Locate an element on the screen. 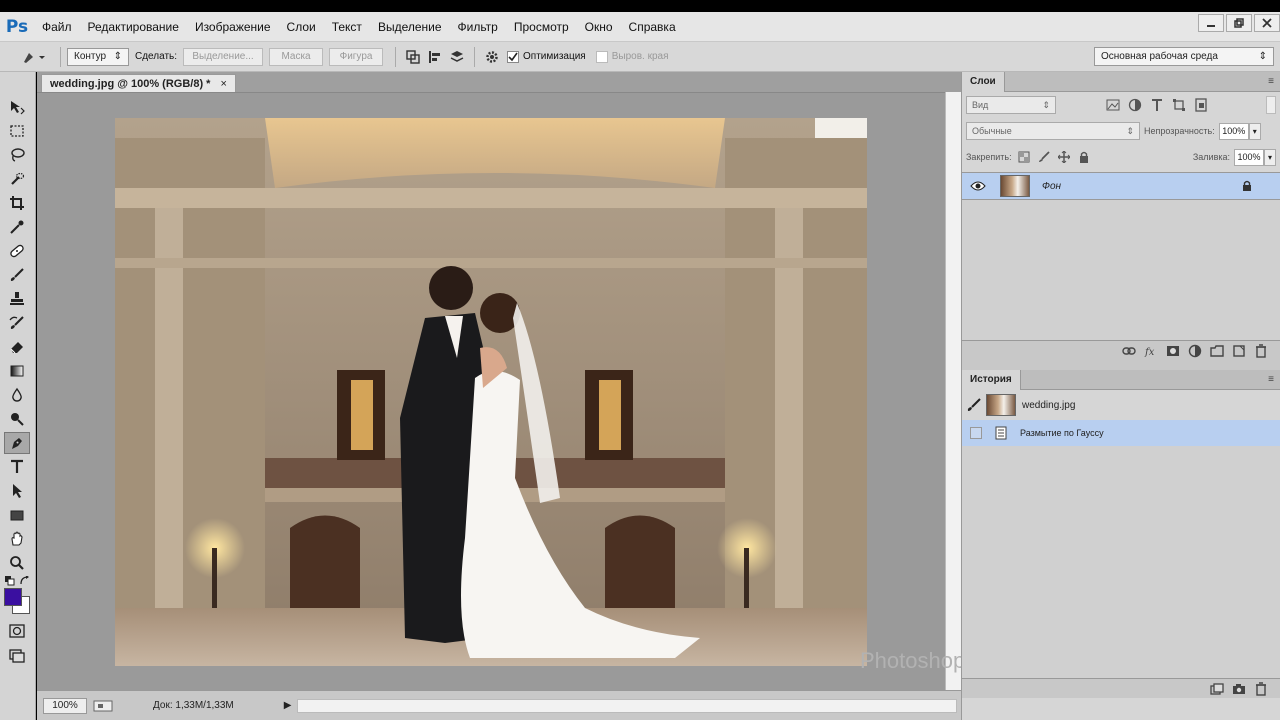 This screenshot has width=1280, height=720. lock-all-icon is located at coordinates (1084, 157).